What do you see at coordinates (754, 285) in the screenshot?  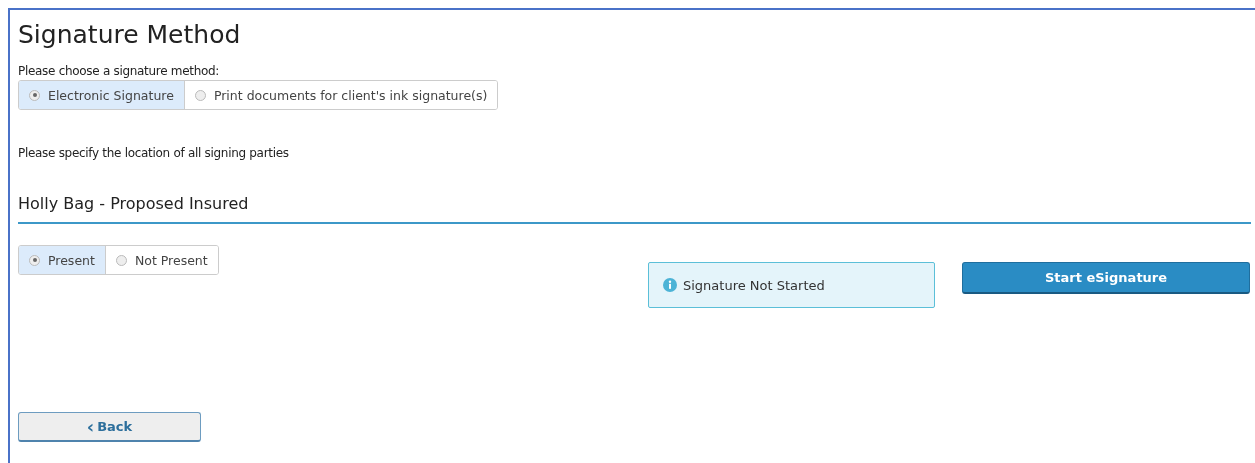 I see `status-text: Signature Not Started` at bounding box center [754, 285].